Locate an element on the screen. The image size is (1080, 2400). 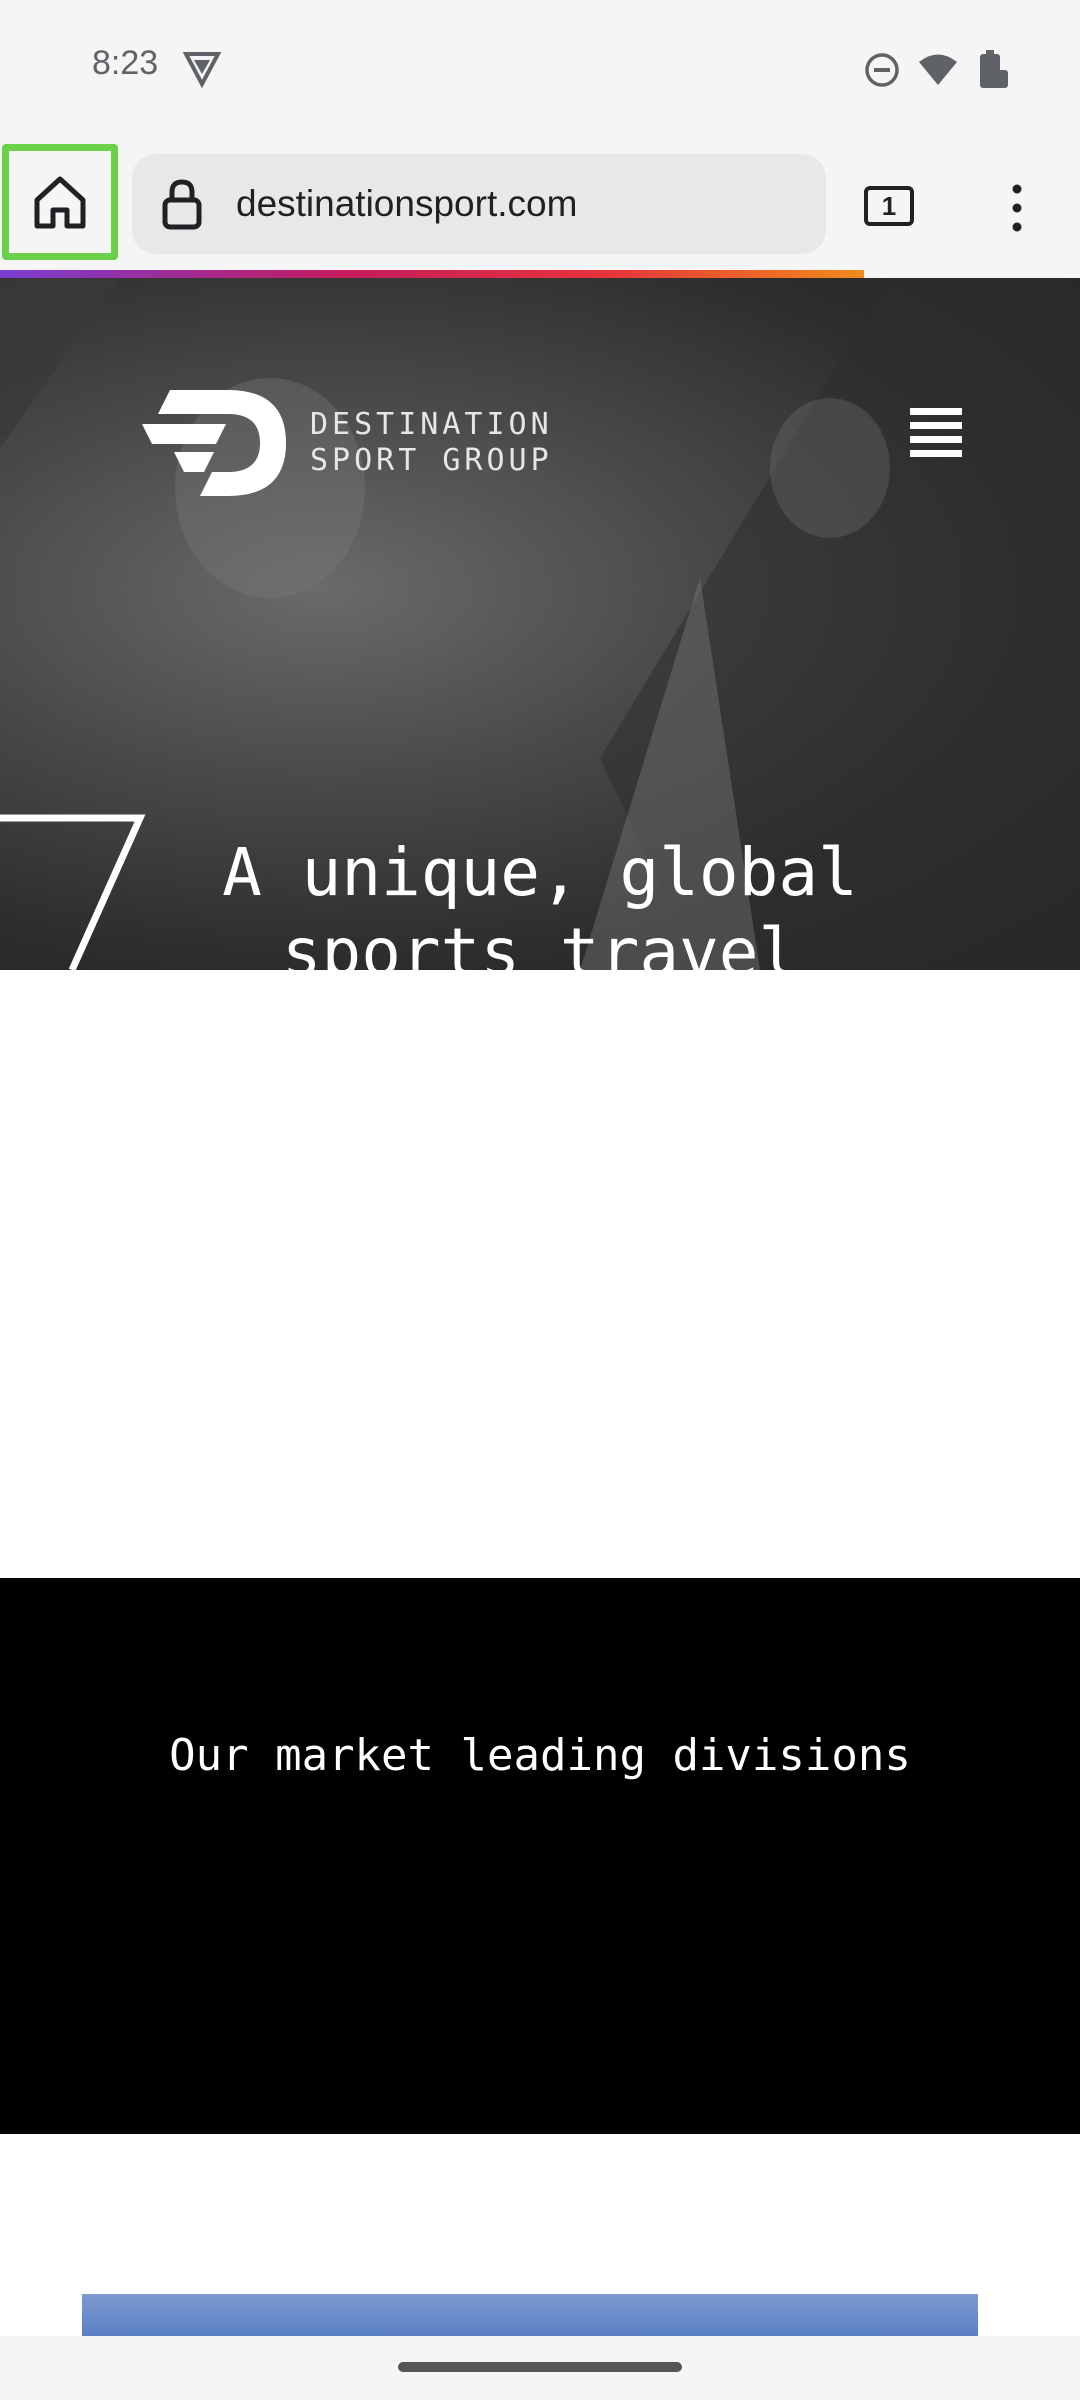
divisions-title: Our market leading divisions is located at coordinates (540, 1755).